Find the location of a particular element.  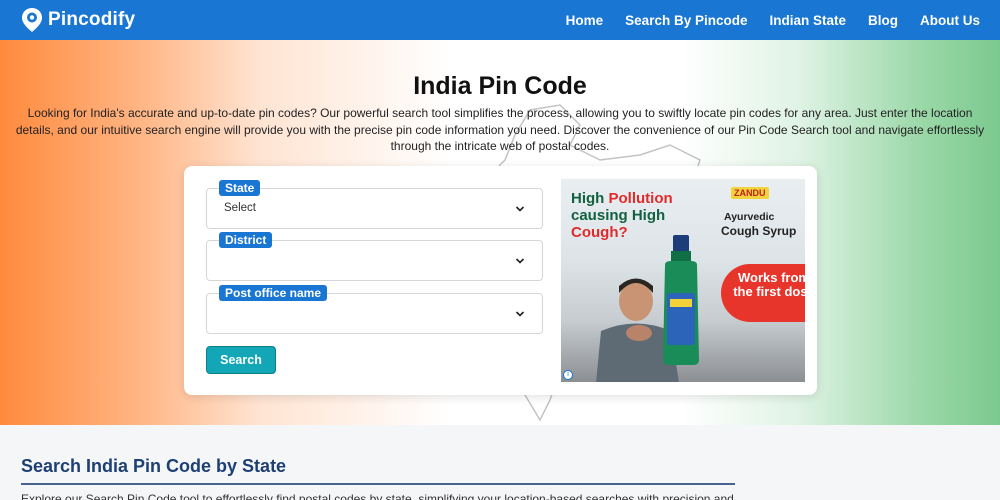

district-select: District is located at coordinates (374, 256).